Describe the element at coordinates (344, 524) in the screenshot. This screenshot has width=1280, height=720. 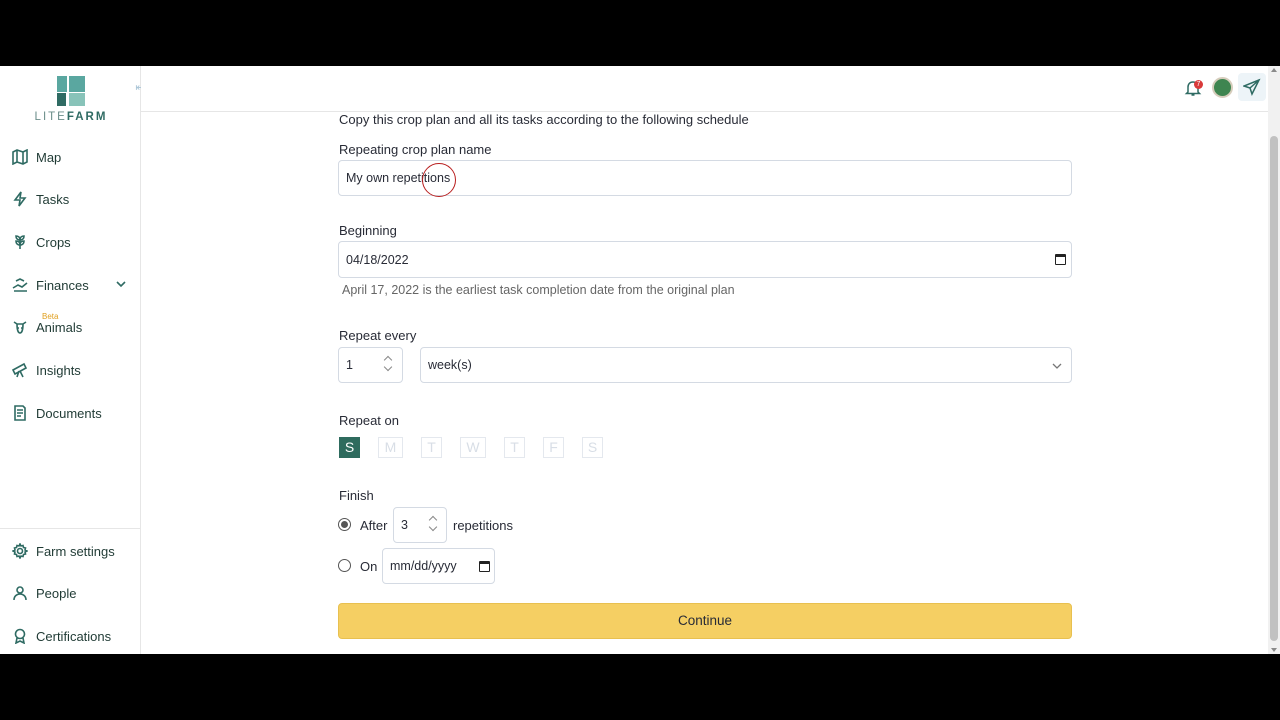
I see `finish-after-radio` at that location.